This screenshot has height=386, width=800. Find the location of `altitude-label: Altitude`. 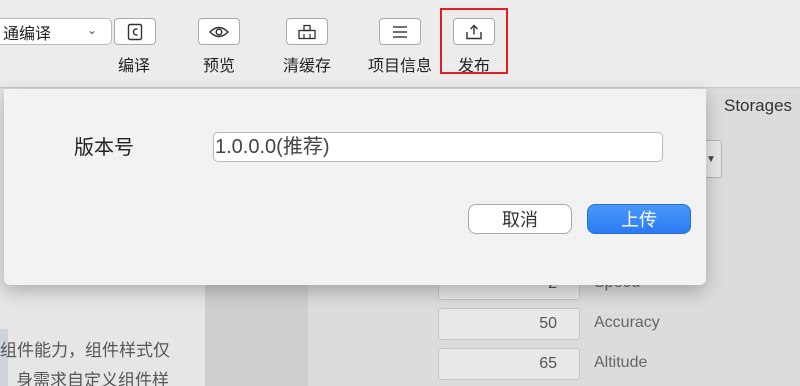

altitude-label: Altitude is located at coordinates (621, 362).